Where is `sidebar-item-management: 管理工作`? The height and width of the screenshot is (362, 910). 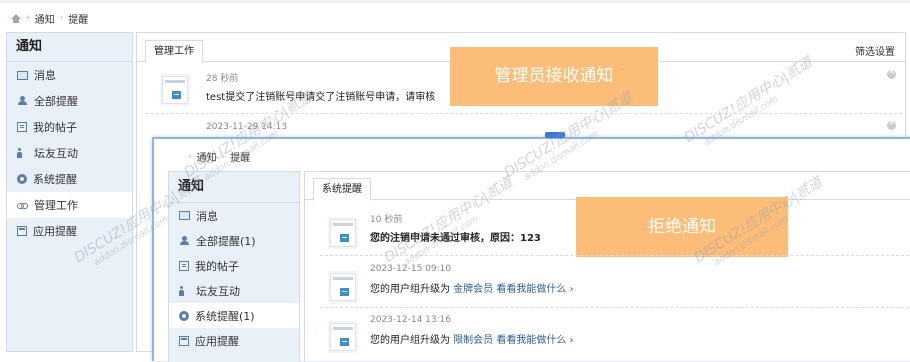
sidebar-item-management: 管理工作 is located at coordinates (69, 205).